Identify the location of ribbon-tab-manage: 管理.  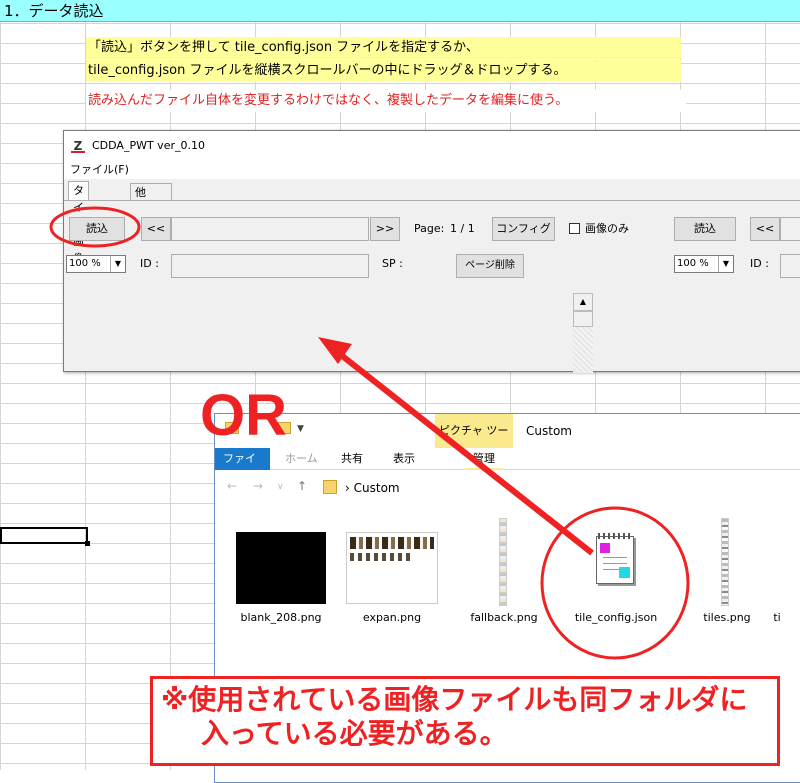
(484, 459).